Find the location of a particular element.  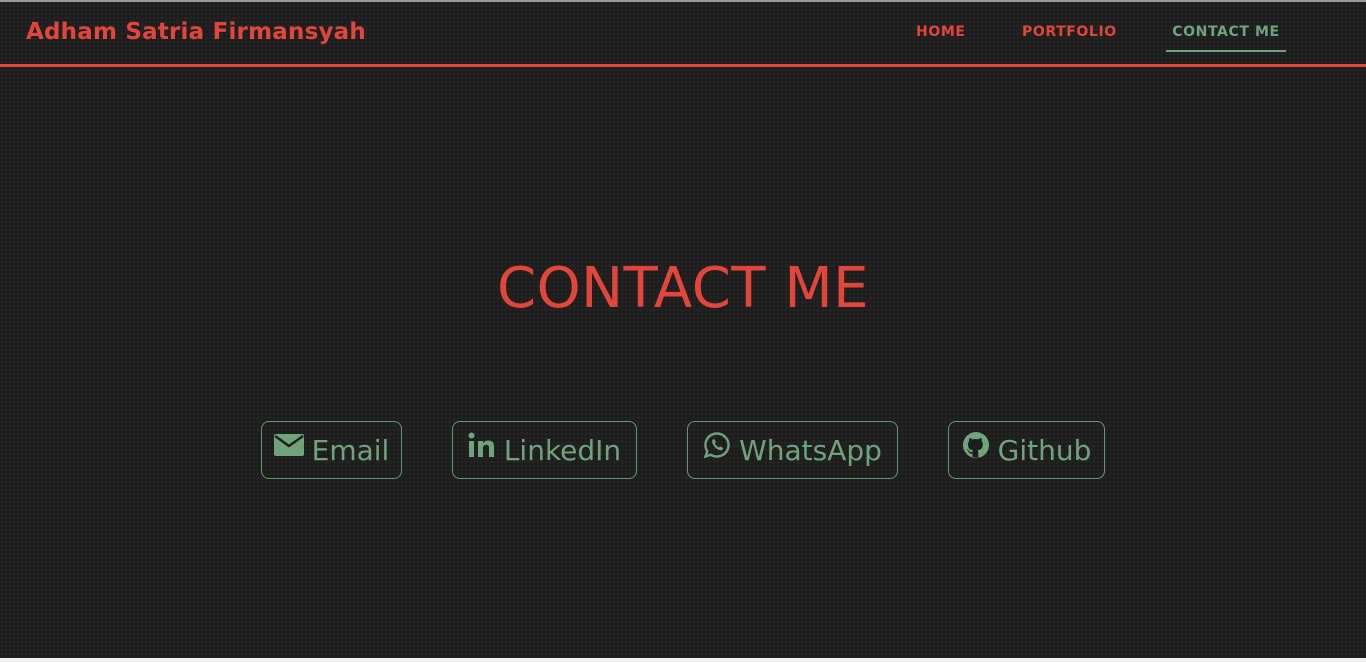

email-button: Email is located at coordinates (331, 450).